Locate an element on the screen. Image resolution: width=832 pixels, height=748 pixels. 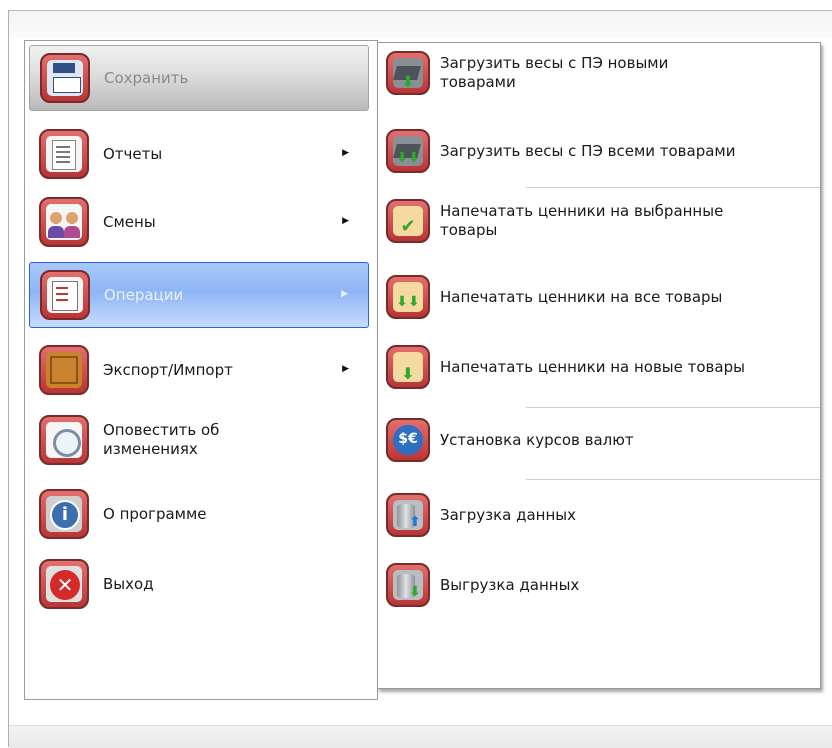
menu-item-notify-changes: Оповестить об изменениях is located at coordinates (199, 440).